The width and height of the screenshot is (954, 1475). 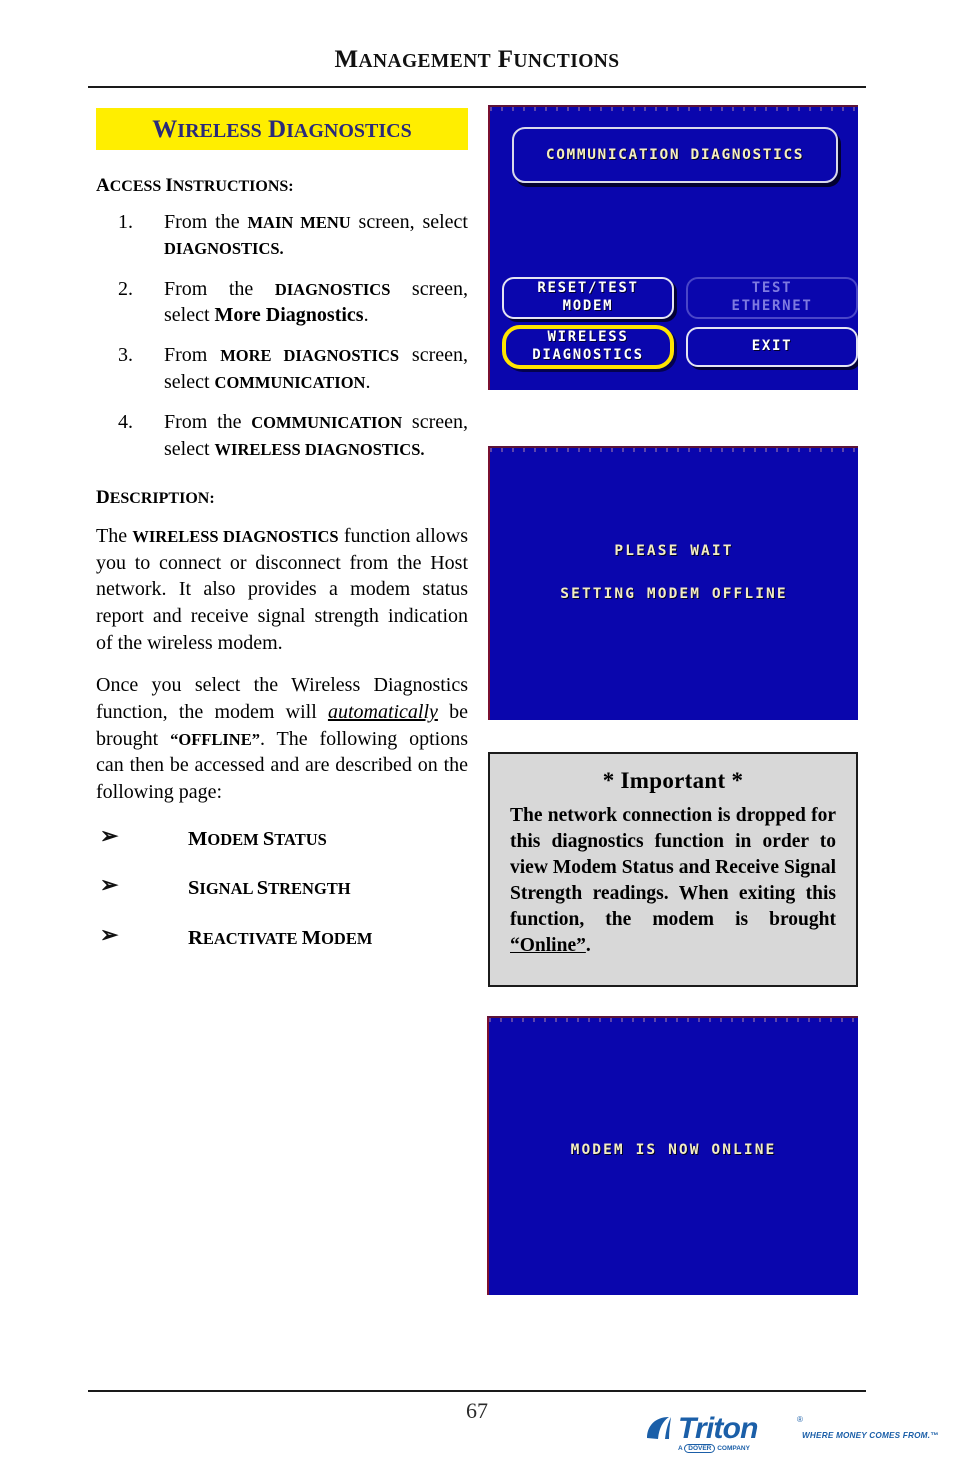 I want to click on dover-company-line: A DOVER COMPANY, so click(x=714, y=1448).